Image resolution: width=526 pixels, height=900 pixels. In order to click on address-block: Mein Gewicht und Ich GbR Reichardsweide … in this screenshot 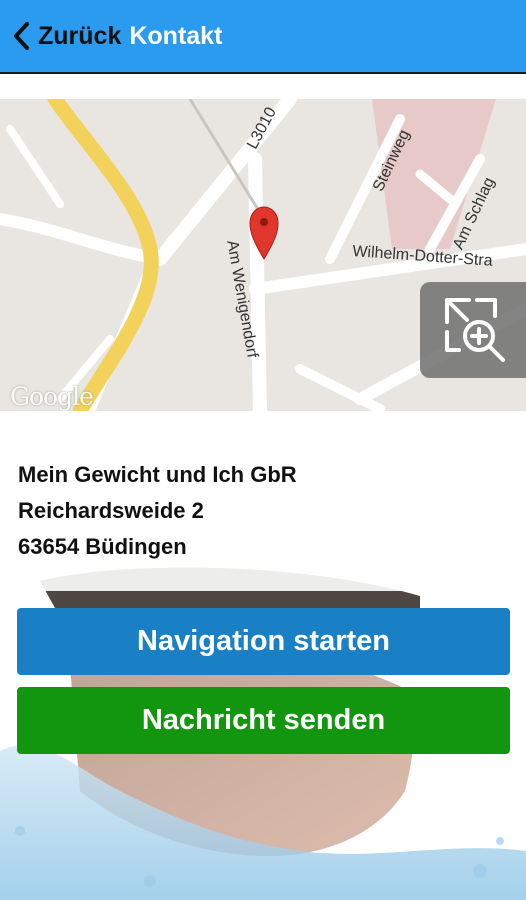, I will do `click(157, 511)`.